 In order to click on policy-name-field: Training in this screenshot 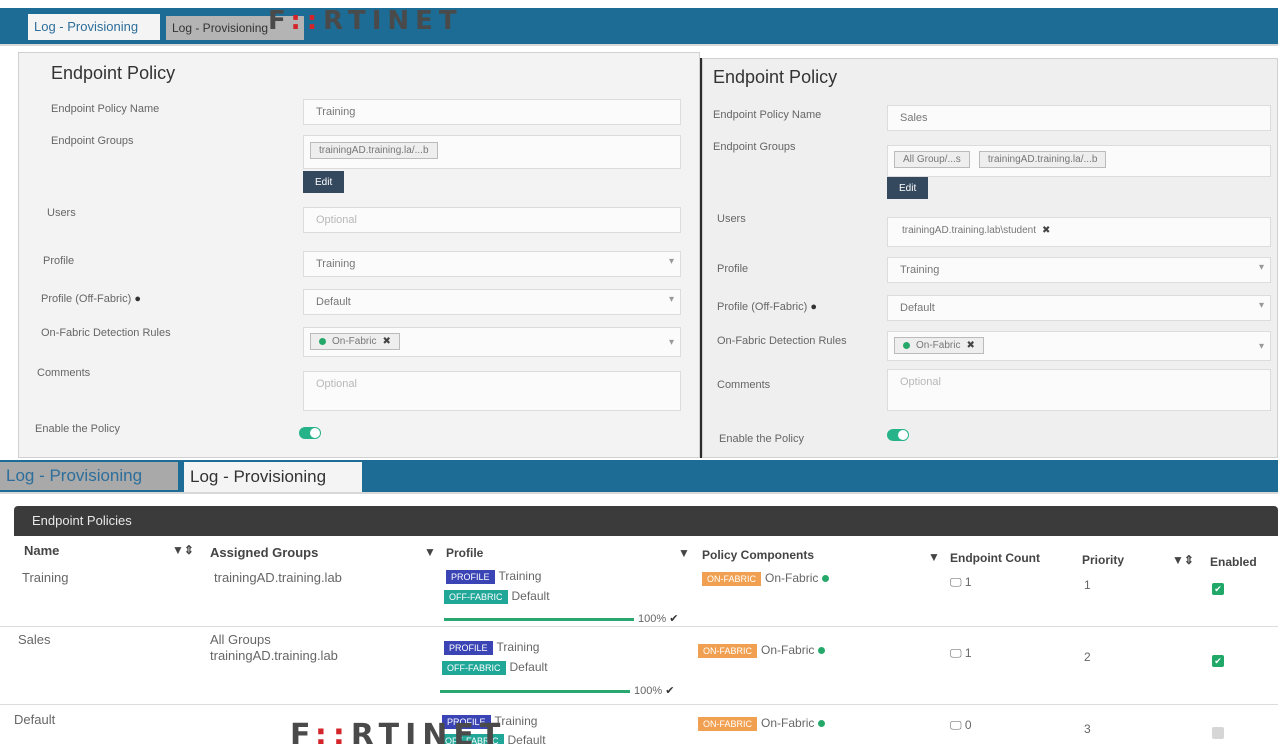, I will do `click(492, 112)`.